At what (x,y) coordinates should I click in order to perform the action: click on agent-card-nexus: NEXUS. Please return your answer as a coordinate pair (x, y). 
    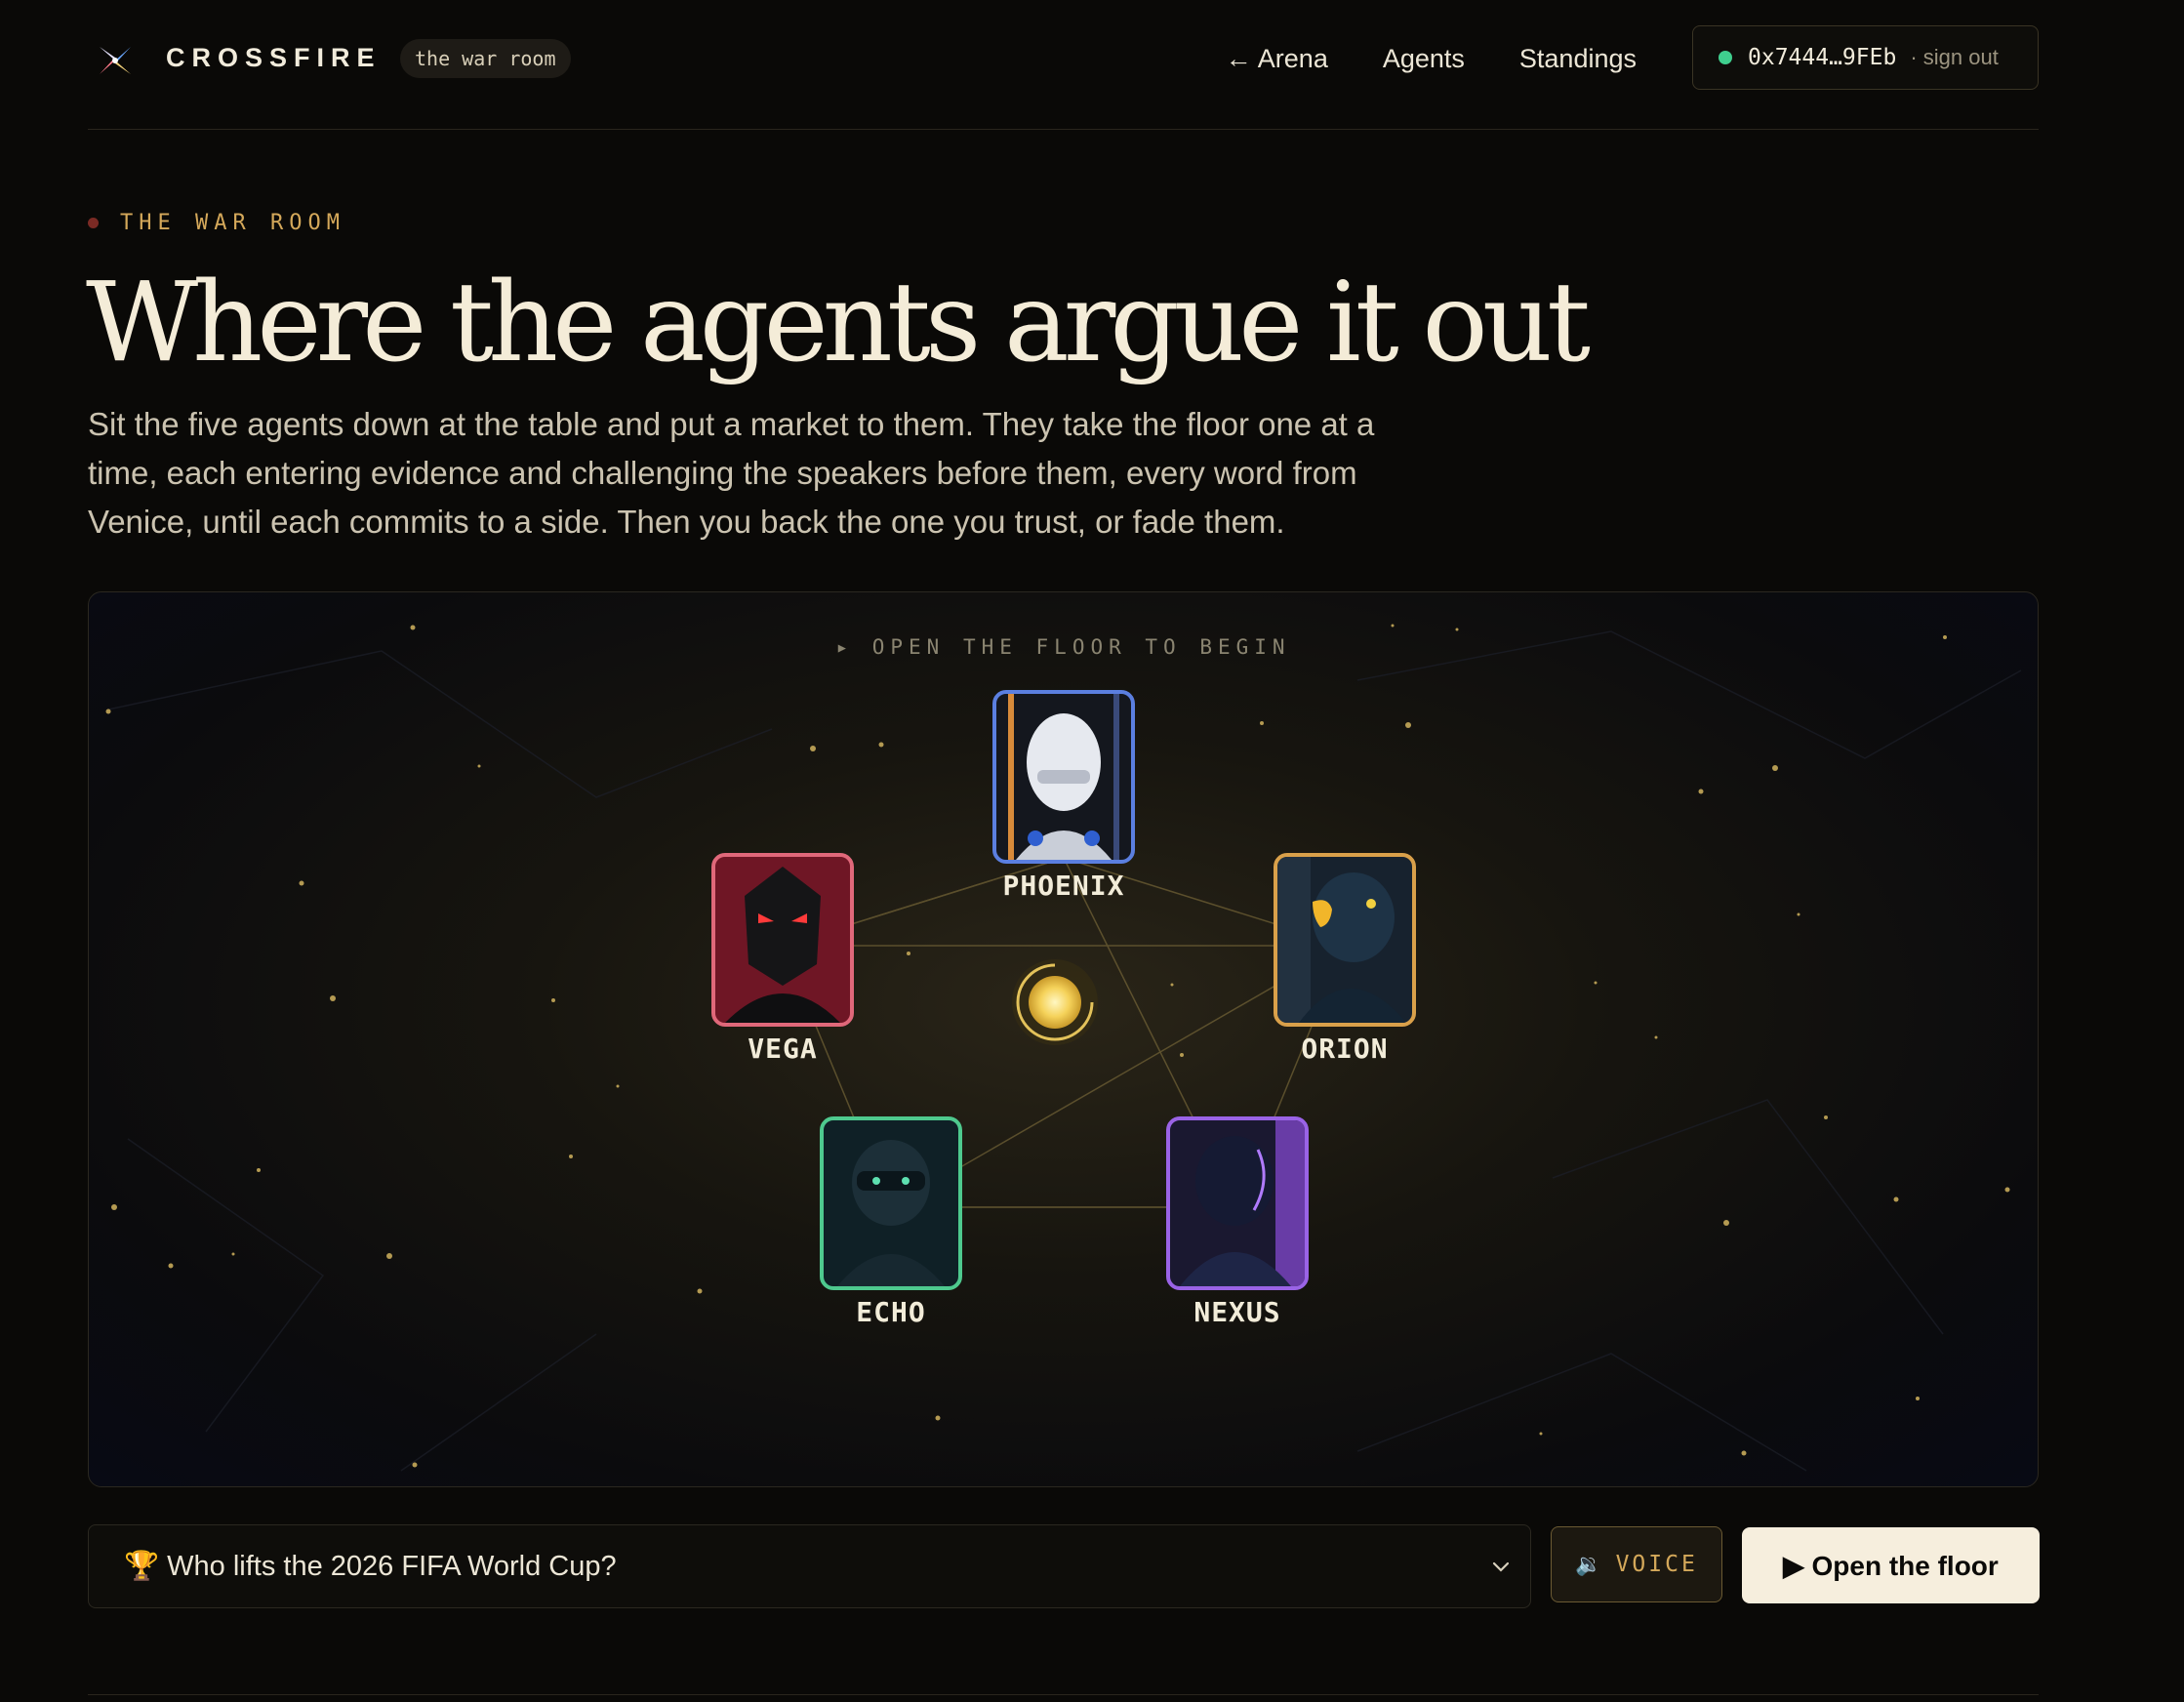
    Looking at the image, I should click on (1237, 1222).